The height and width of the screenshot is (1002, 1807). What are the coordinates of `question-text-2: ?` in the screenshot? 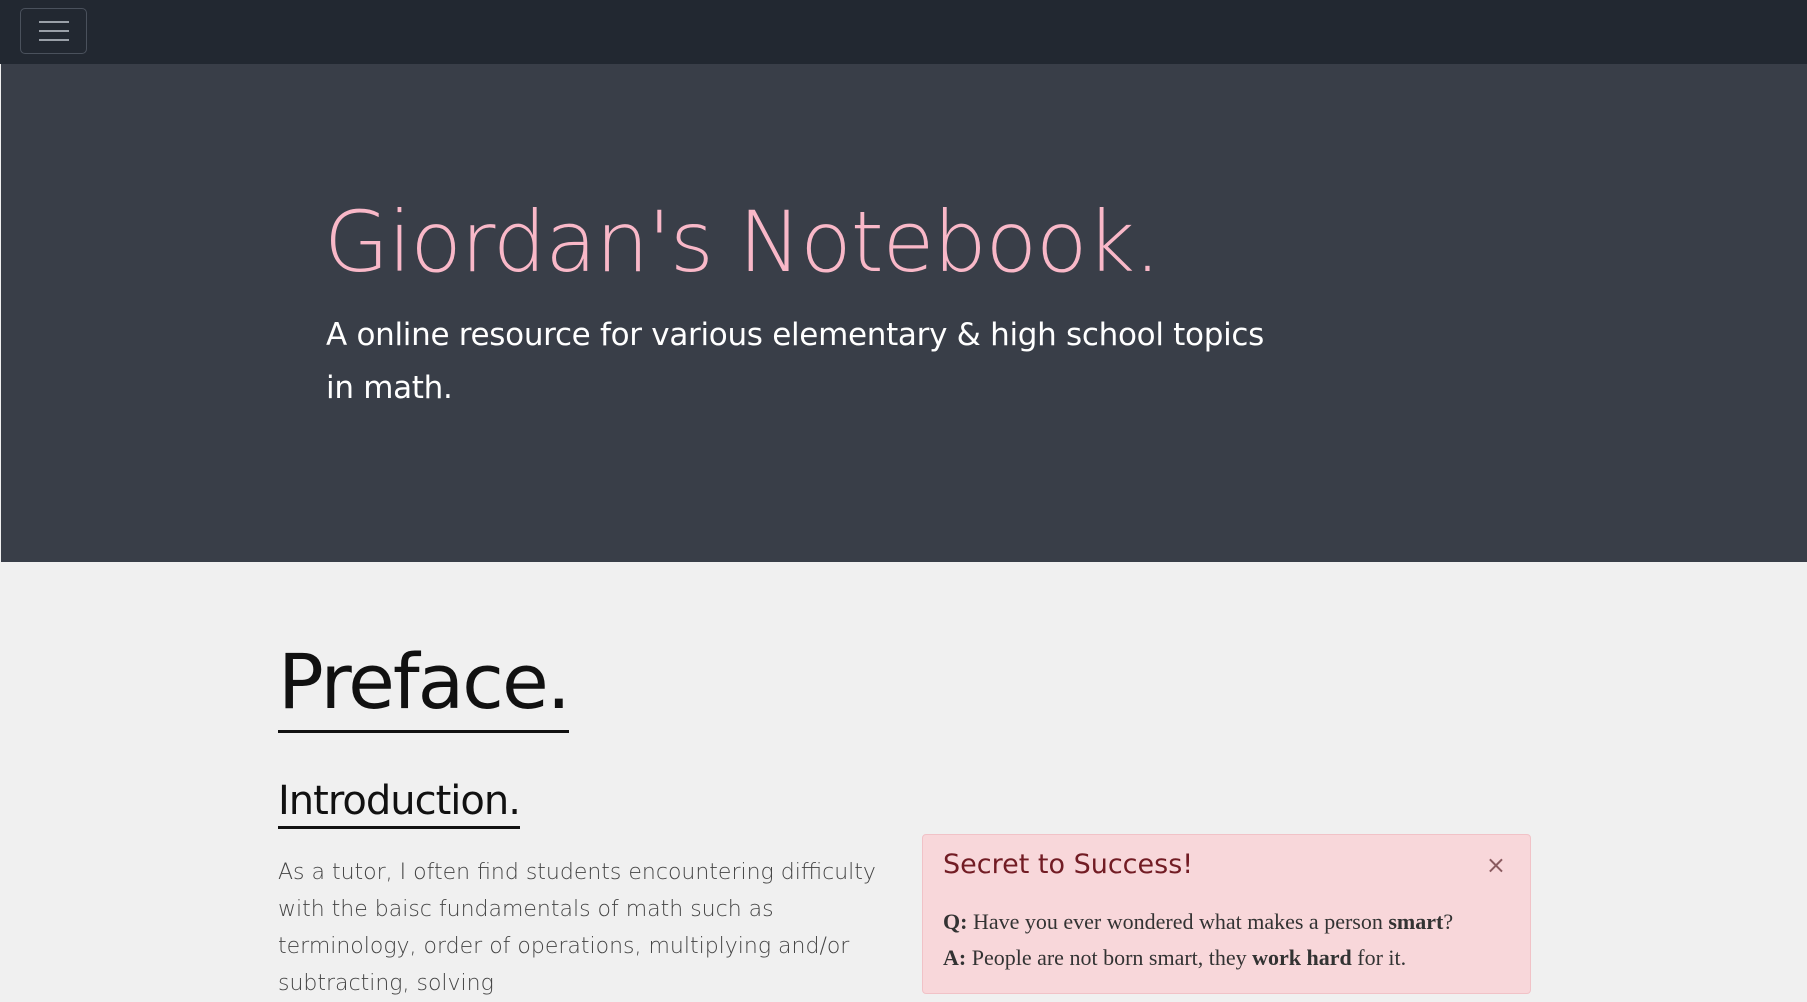 It's located at (1448, 921).